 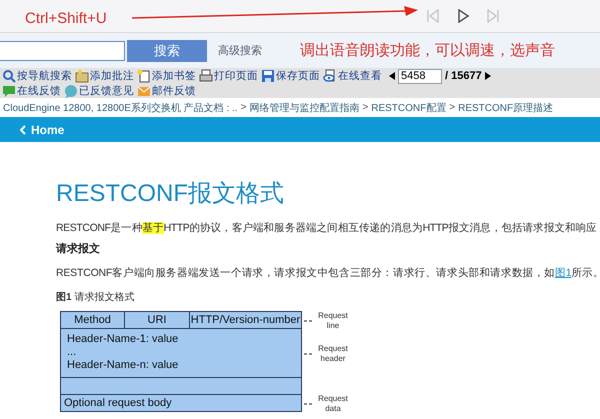 What do you see at coordinates (563, 273) in the screenshot?
I see `figure-link: 图1` at bounding box center [563, 273].